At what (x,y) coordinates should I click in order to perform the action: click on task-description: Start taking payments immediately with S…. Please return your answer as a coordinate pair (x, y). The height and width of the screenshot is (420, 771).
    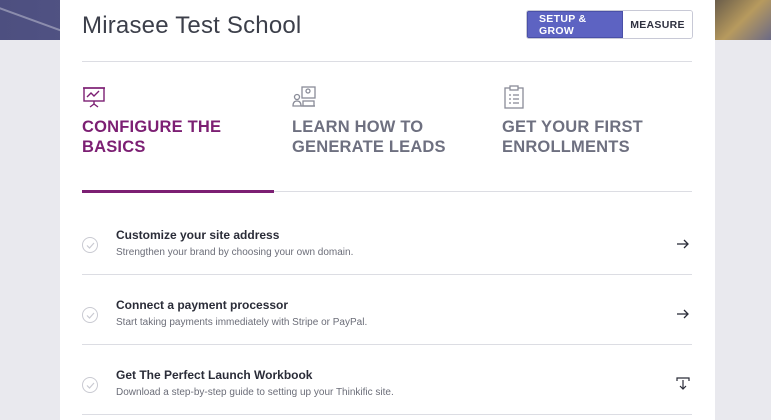
    Looking at the image, I should click on (242, 322).